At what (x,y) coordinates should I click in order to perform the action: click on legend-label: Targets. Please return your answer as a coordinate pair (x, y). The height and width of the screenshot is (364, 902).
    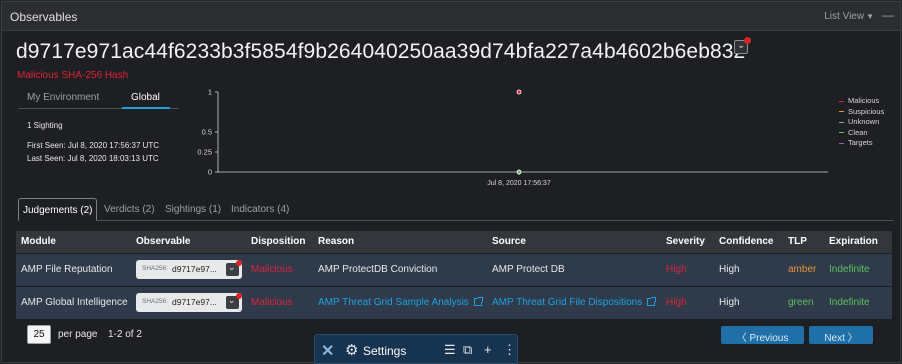
    Looking at the image, I should click on (860, 142).